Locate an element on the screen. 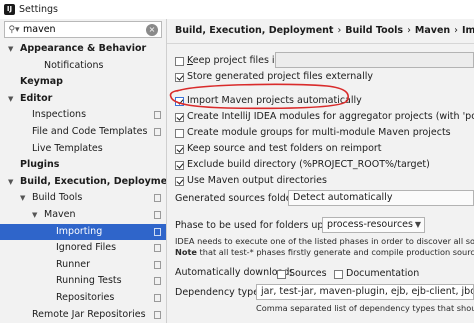  tree-item: ▼ Editor is located at coordinates (83, 99).